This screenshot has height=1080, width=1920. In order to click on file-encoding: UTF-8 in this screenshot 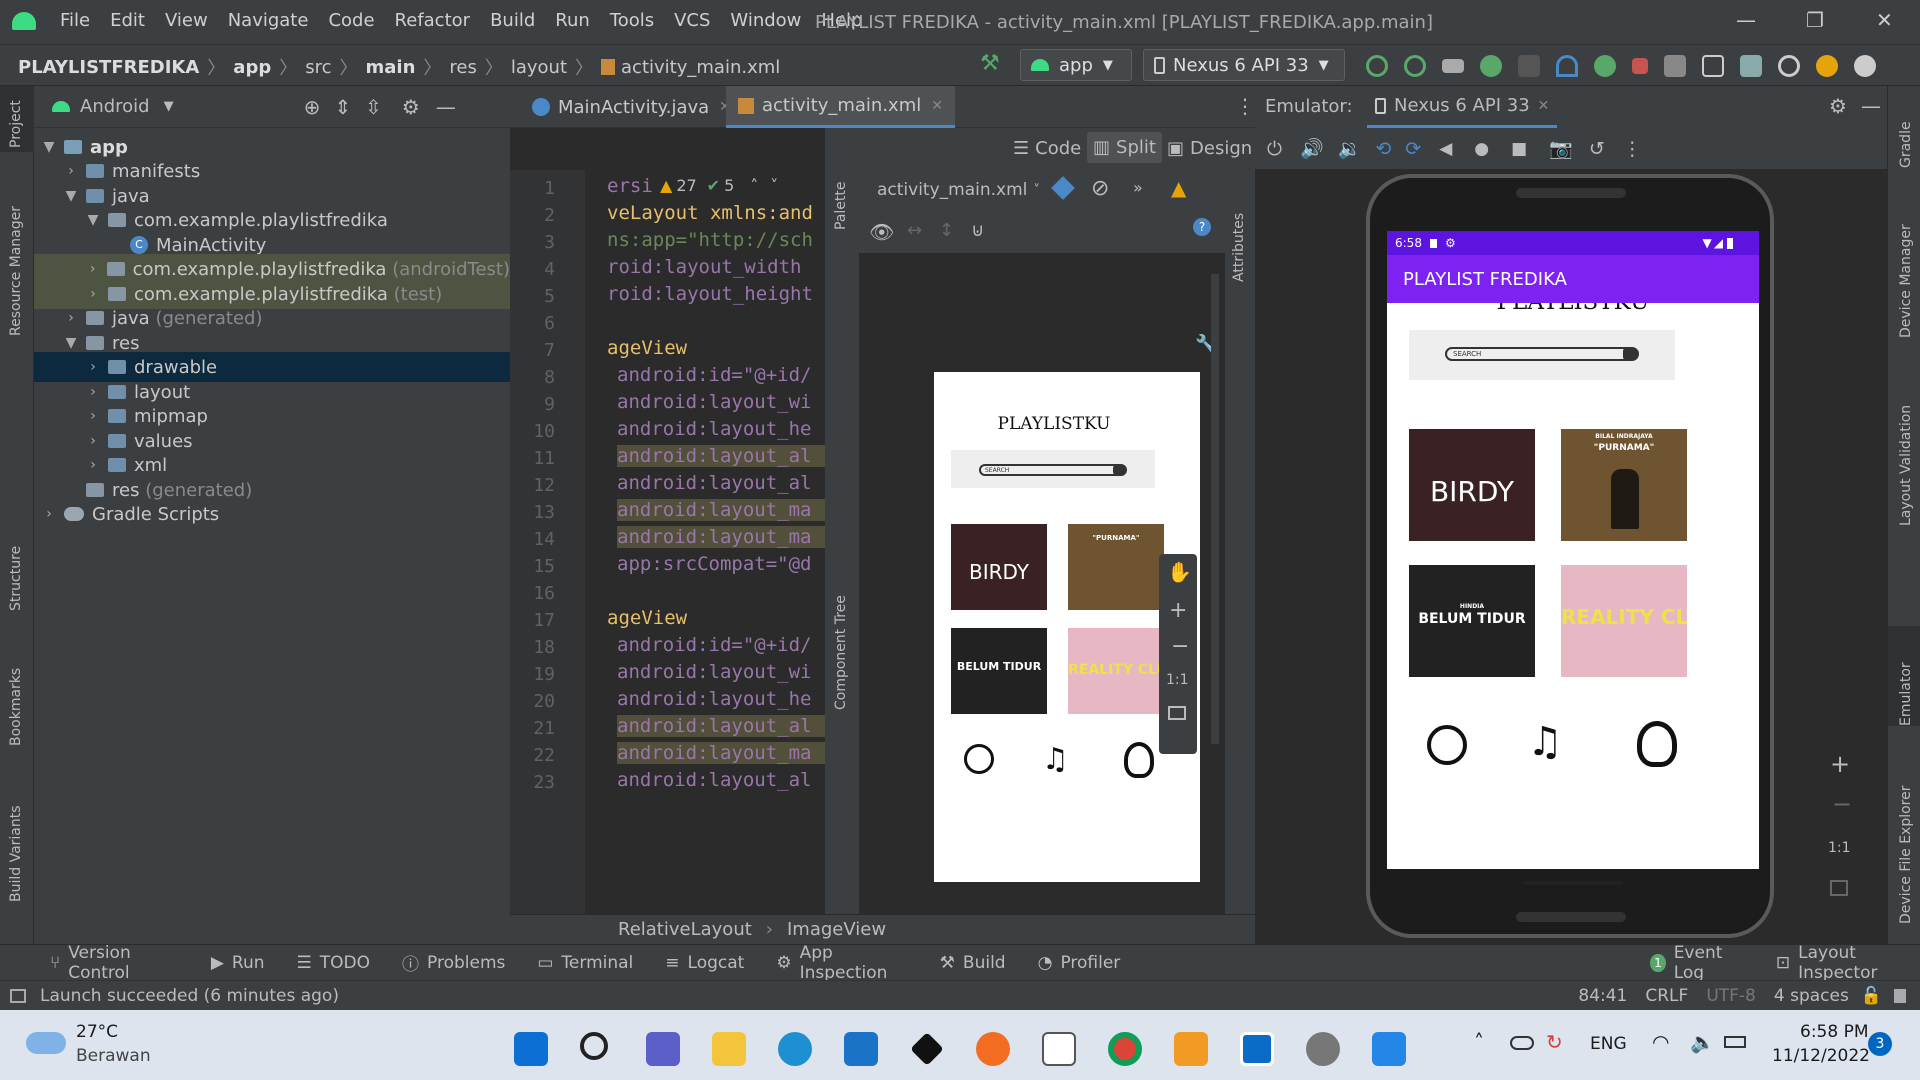, I will do `click(1731, 996)`.